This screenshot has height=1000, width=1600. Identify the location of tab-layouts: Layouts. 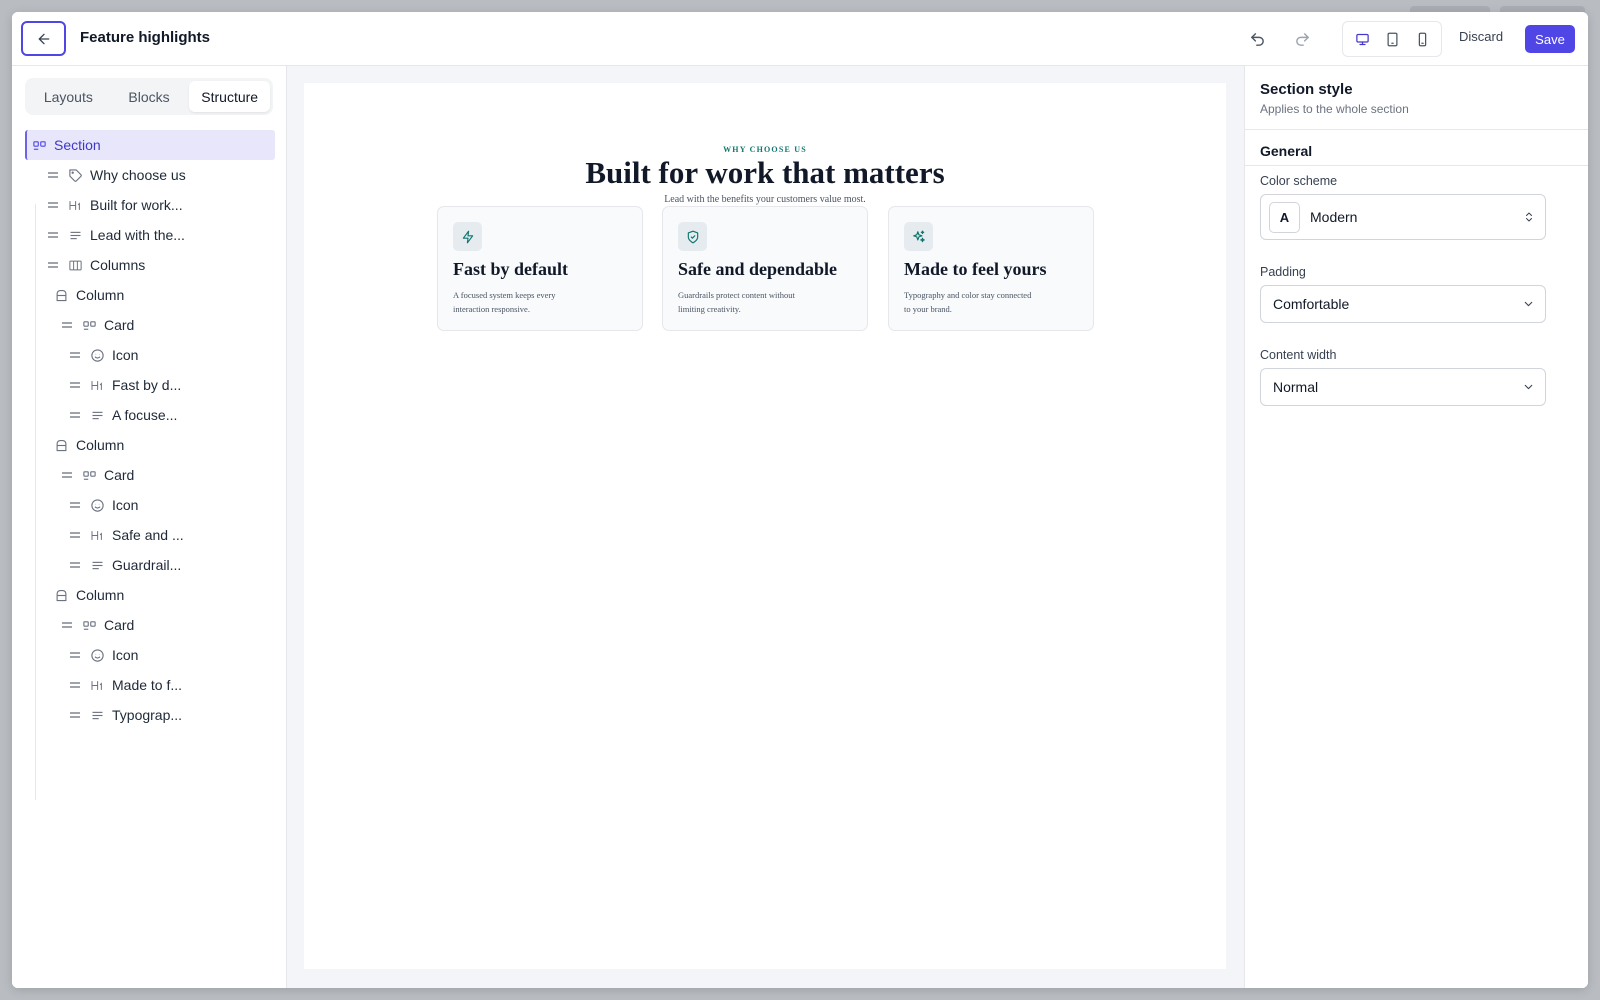
(68, 96).